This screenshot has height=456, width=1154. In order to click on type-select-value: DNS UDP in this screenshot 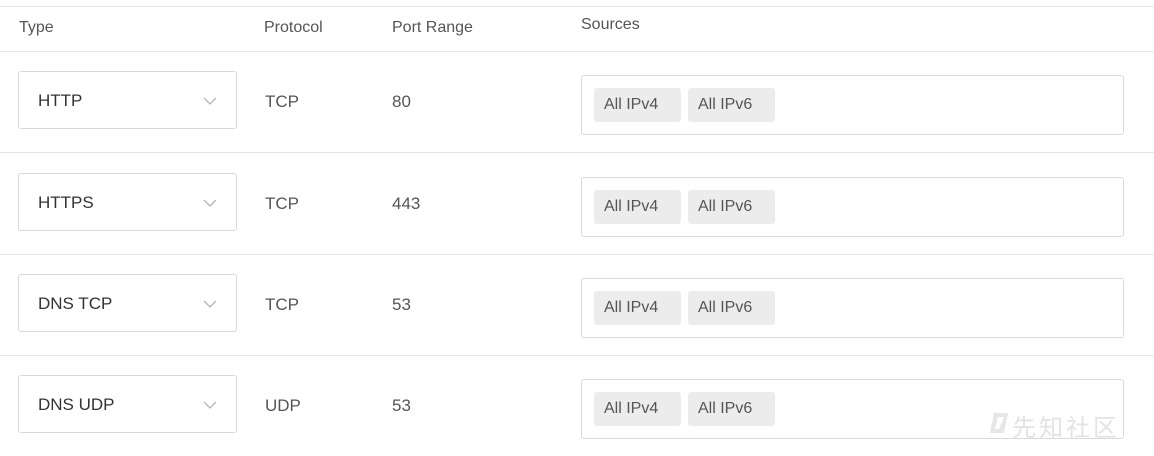, I will do `click(76, 404)`.